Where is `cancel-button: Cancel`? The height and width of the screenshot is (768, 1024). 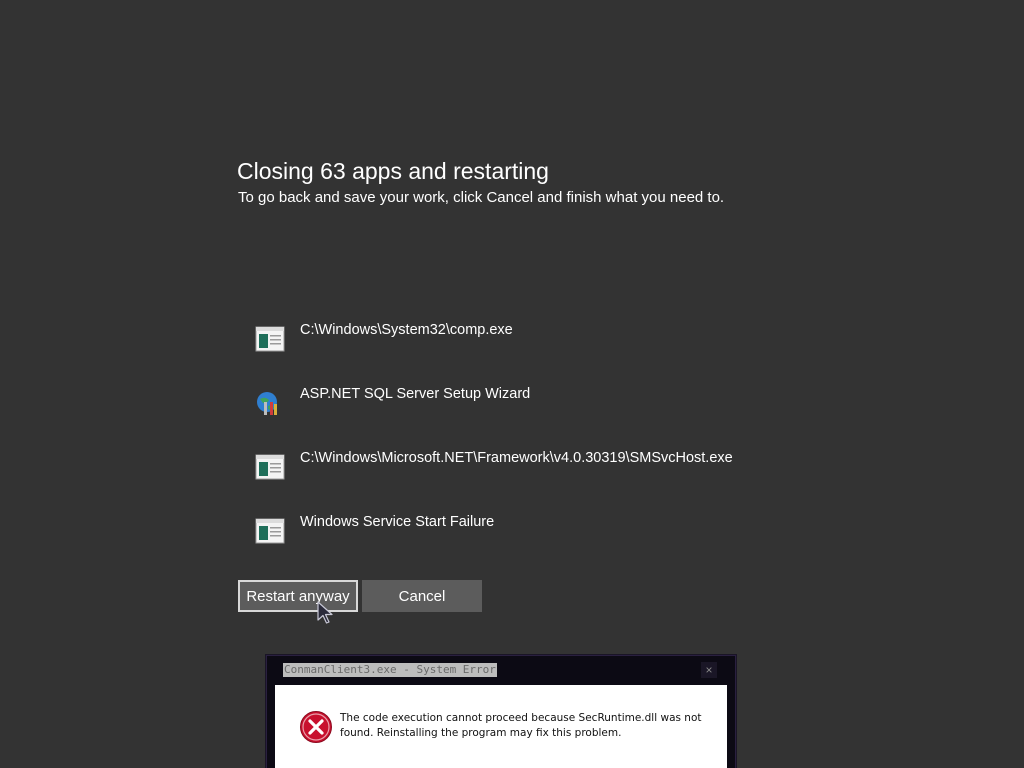
cancel-button: Cancel is located at coordinates (422, 596).